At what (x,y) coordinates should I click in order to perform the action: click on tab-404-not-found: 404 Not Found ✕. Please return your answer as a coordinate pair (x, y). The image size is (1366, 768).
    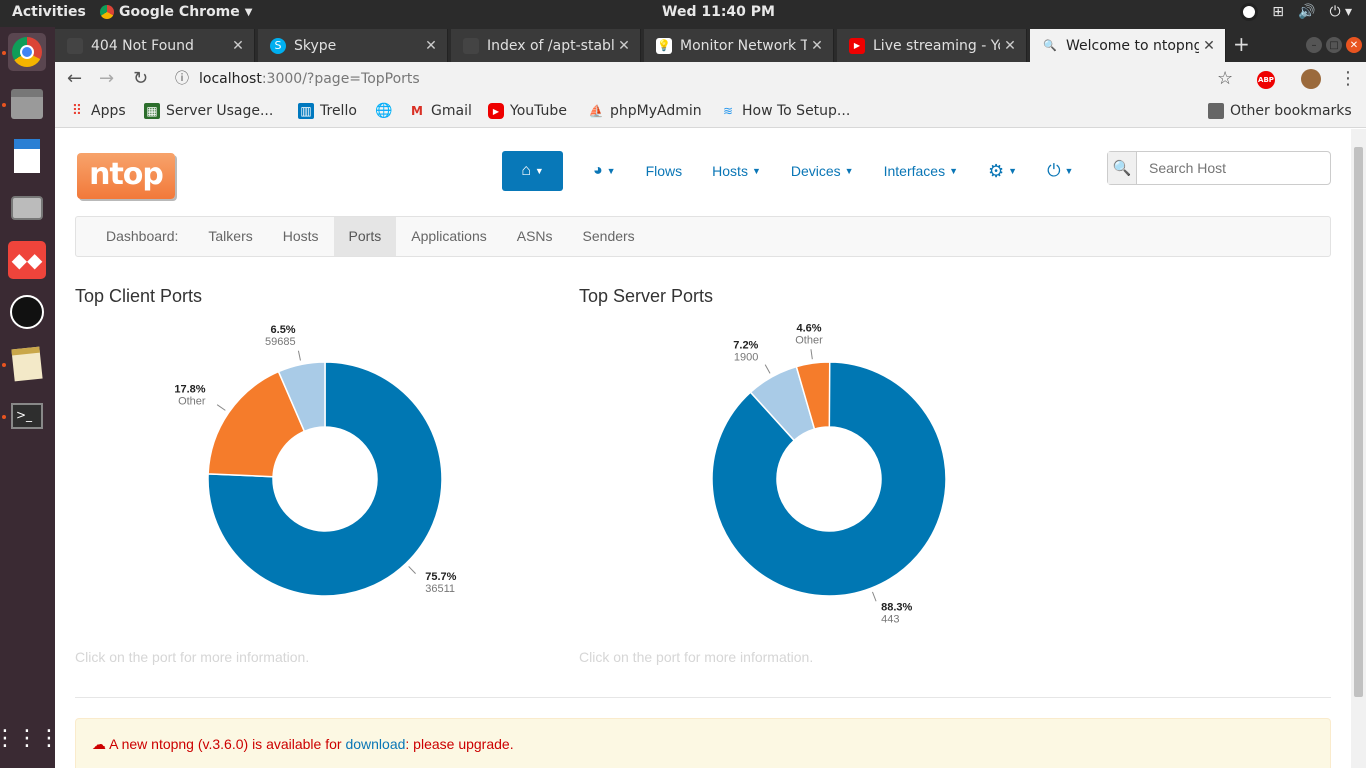
    Looking at the image, I should click on (155, 45).